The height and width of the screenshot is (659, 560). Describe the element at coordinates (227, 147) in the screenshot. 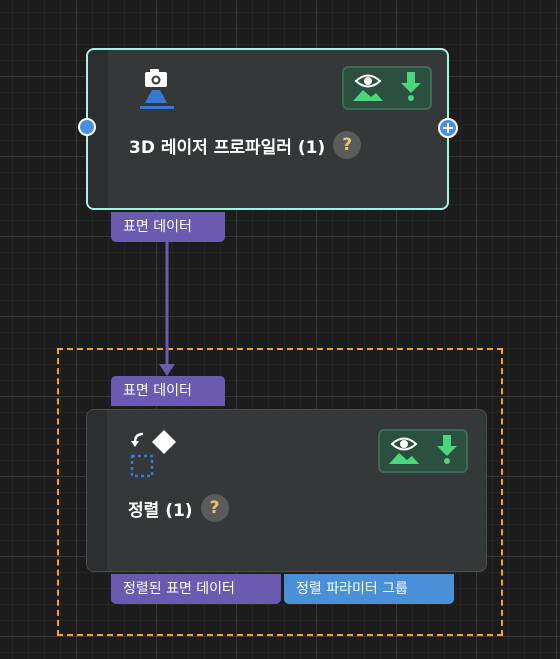

I see `node-title-text: 3D 레이저 프로파일러 (1)` at that location.